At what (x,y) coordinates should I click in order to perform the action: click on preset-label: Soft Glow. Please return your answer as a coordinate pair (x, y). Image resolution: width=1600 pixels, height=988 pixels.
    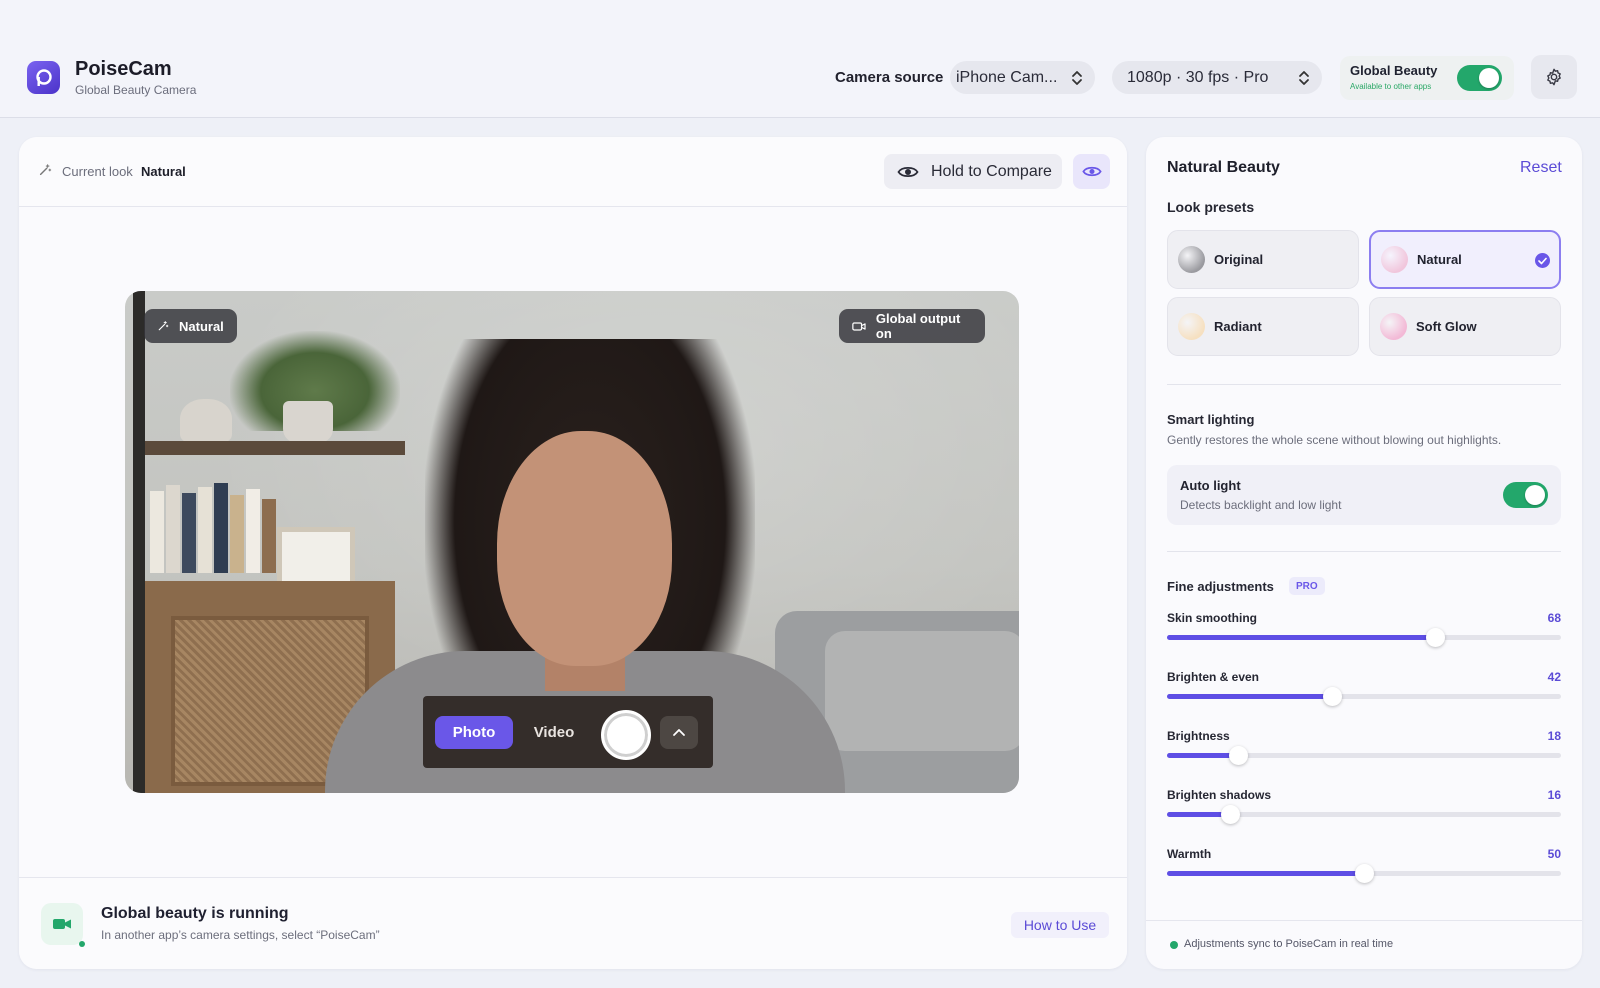
    Looking at the image, I should click on (1446, 326).